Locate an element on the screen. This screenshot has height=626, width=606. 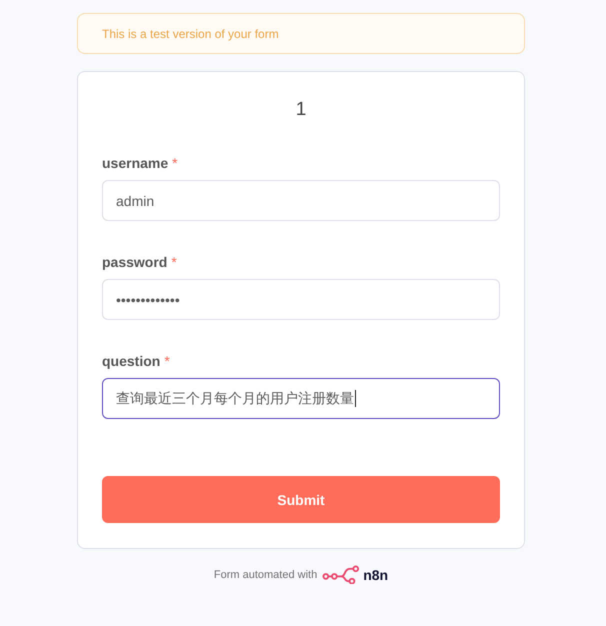
field-label: password is located at coordinates (135, 262).